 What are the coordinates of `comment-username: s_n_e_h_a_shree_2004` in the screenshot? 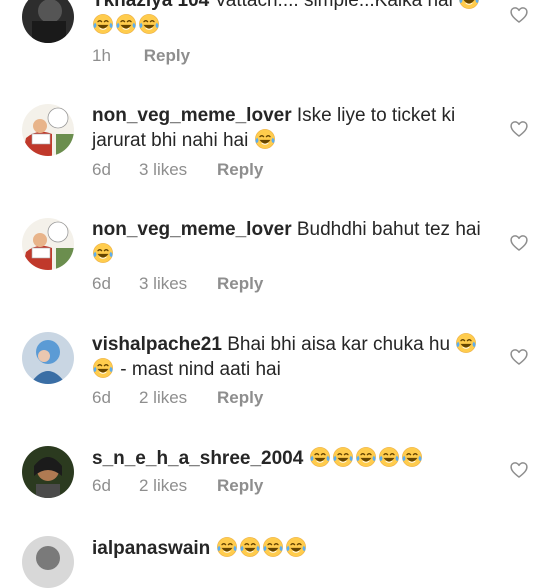 It's located at (197, 458).